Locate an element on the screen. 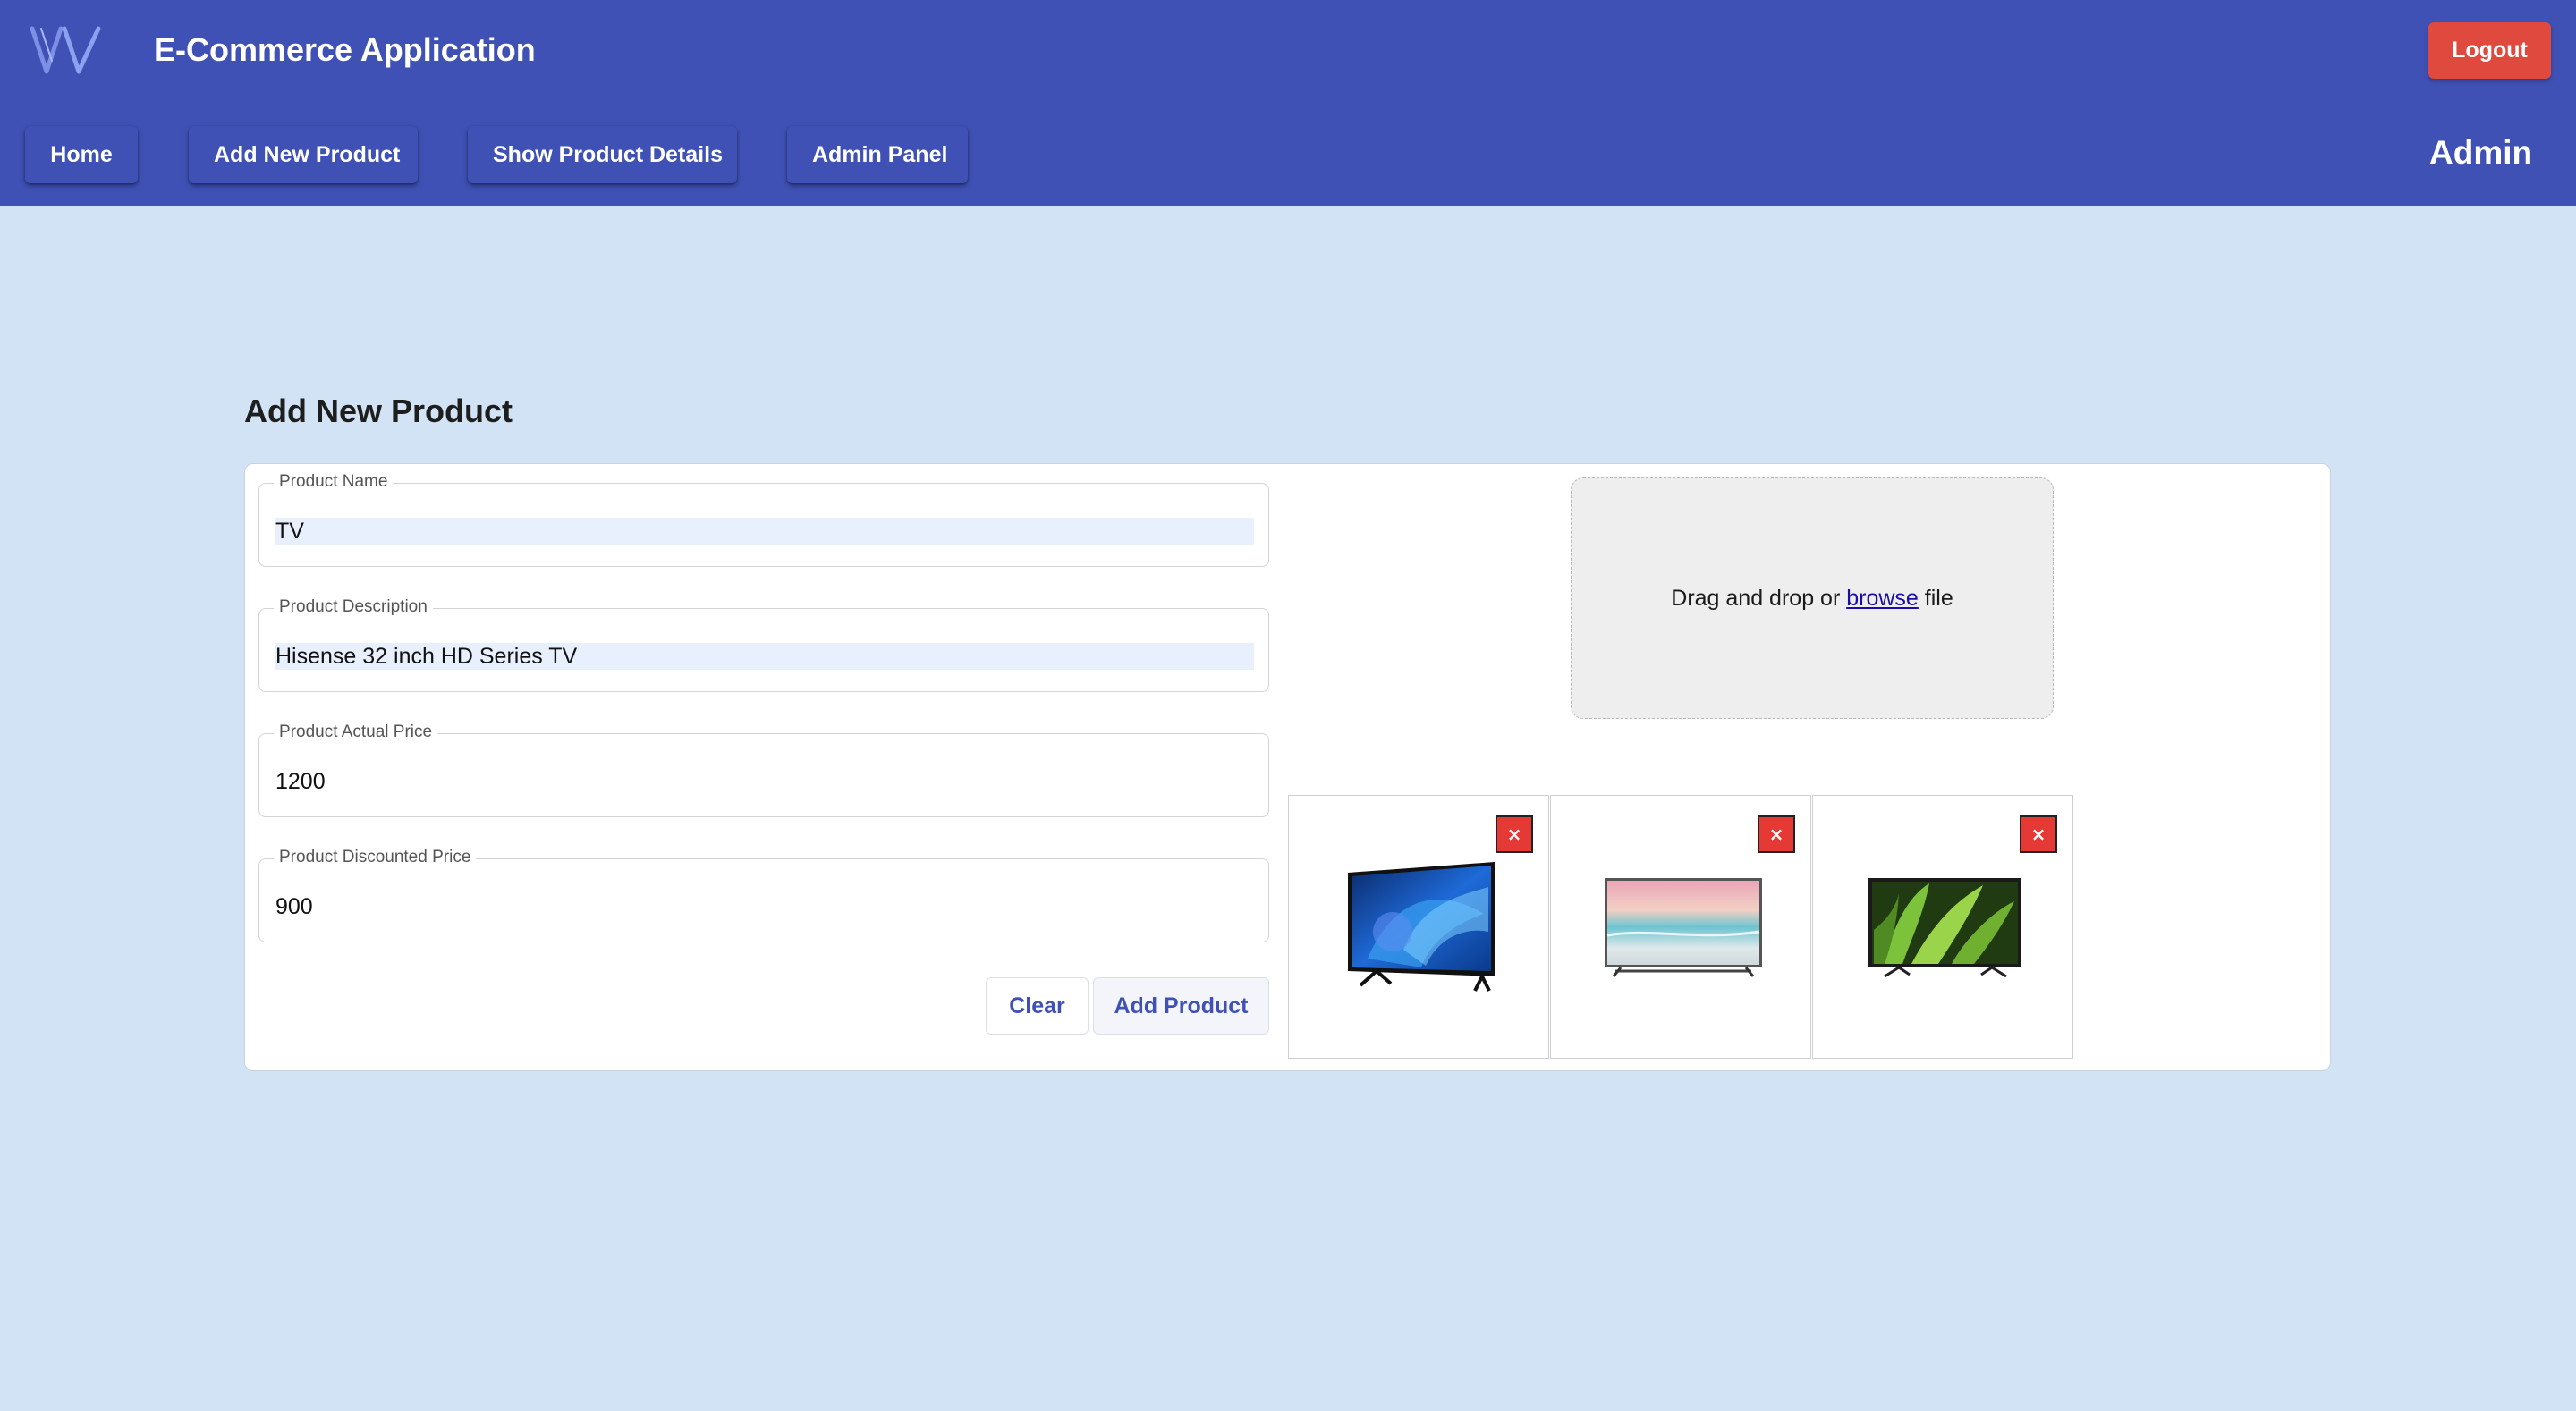 The height and width of the screenshot is (1411, 2576). nav-home-button: Home is located at coordinates (81, 154).